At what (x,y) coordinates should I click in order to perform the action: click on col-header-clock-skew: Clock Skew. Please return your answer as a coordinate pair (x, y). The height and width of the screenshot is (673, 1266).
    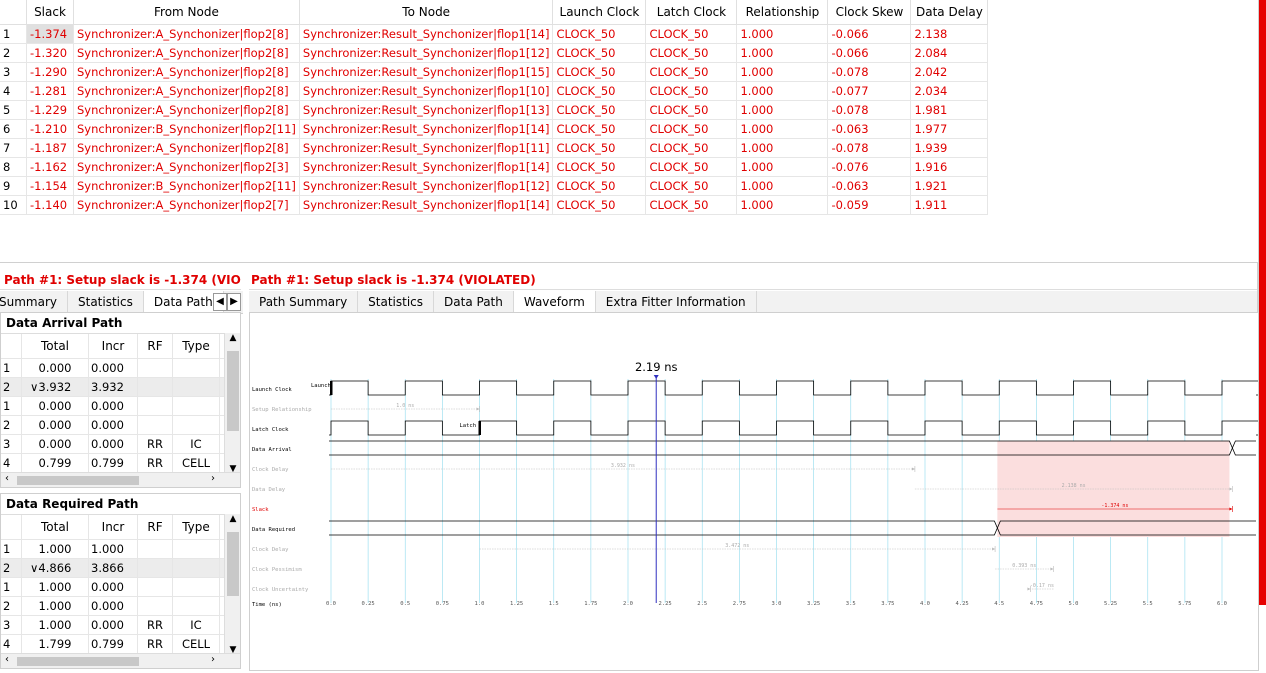
    Looking at the image, I should click on (869, 12).